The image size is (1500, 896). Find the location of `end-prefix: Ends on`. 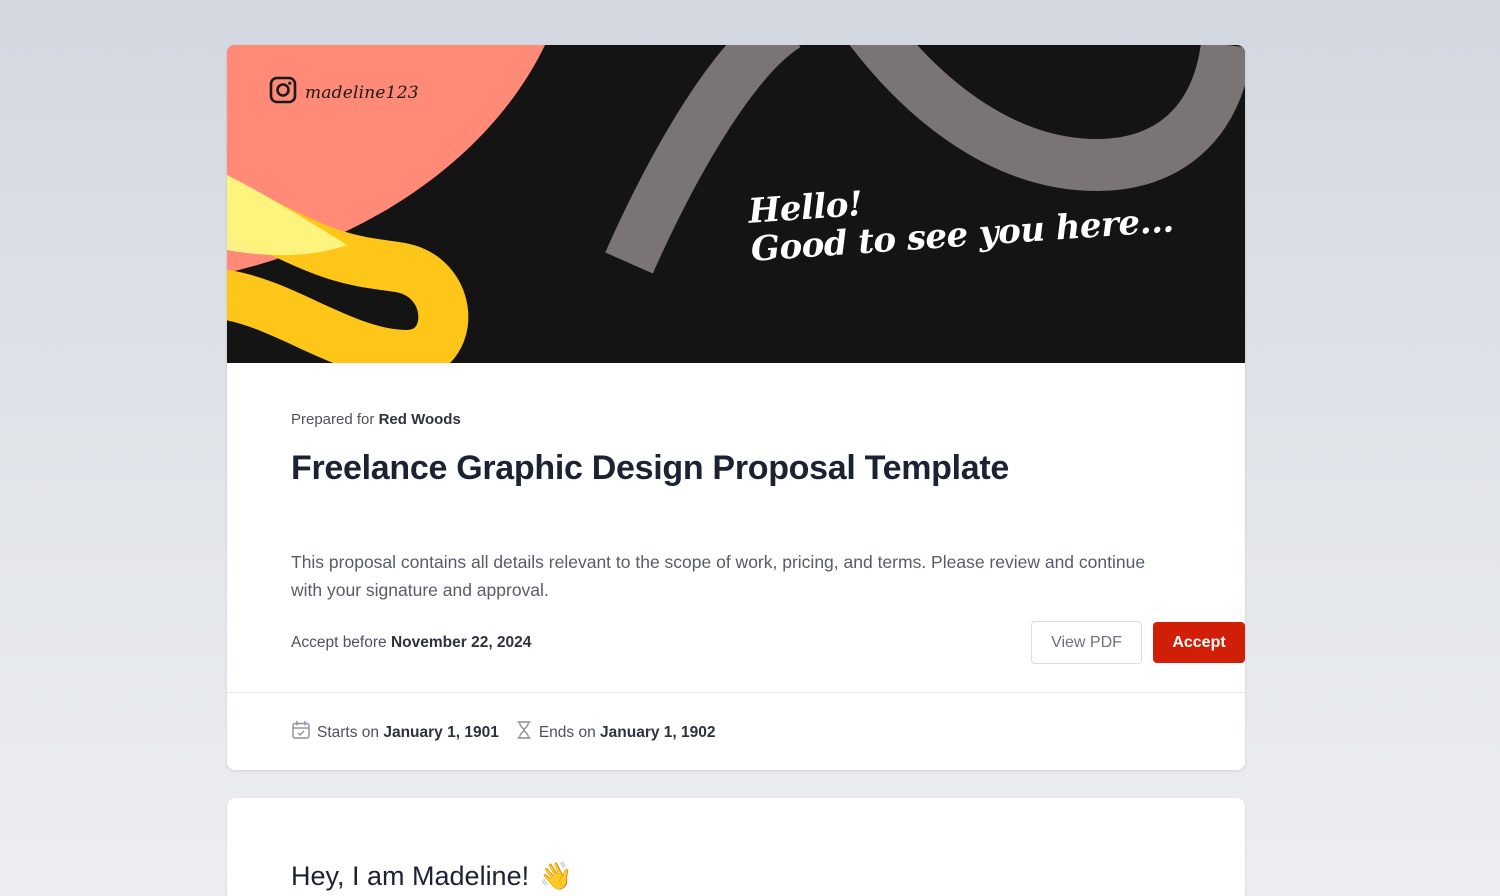

end-prefix: Ends on is located at coordinates (567, 732).